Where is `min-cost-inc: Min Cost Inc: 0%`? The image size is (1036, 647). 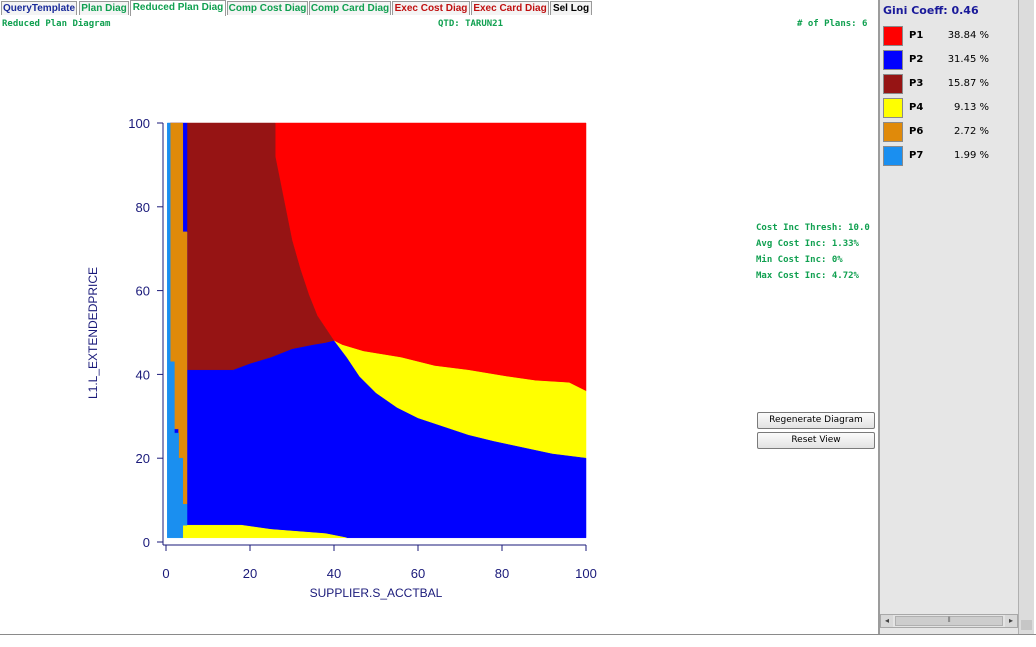 min-cost-inc: Min Cost Inc: 0% is located at coordinates (799, 260).